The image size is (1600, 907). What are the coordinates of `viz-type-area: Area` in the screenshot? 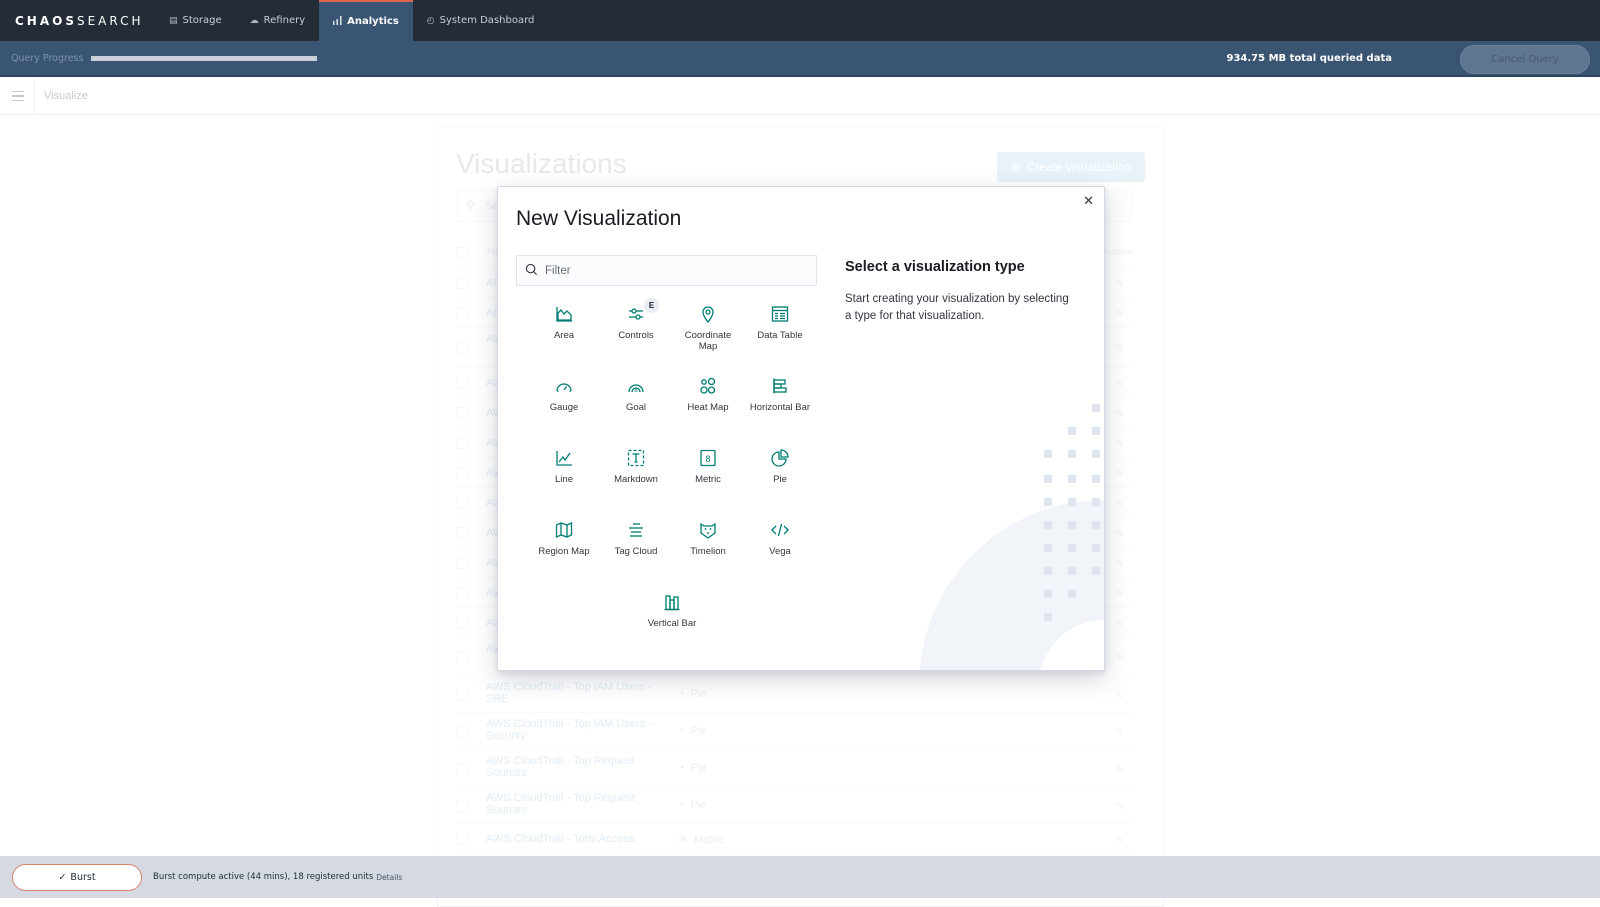 It's located at (564, 322).